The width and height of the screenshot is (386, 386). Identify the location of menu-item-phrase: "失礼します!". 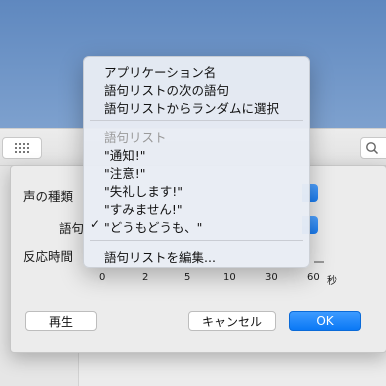
(143, 190).